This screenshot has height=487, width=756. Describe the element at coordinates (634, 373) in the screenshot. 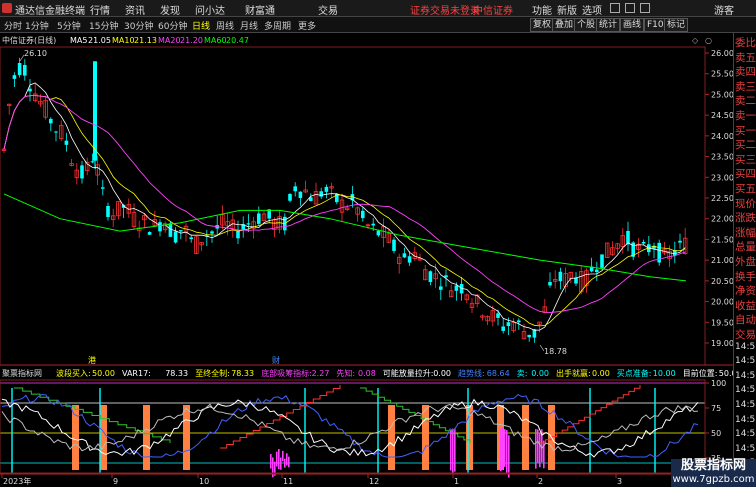

I see `indicator-item-label: 买点准备:` at that location.